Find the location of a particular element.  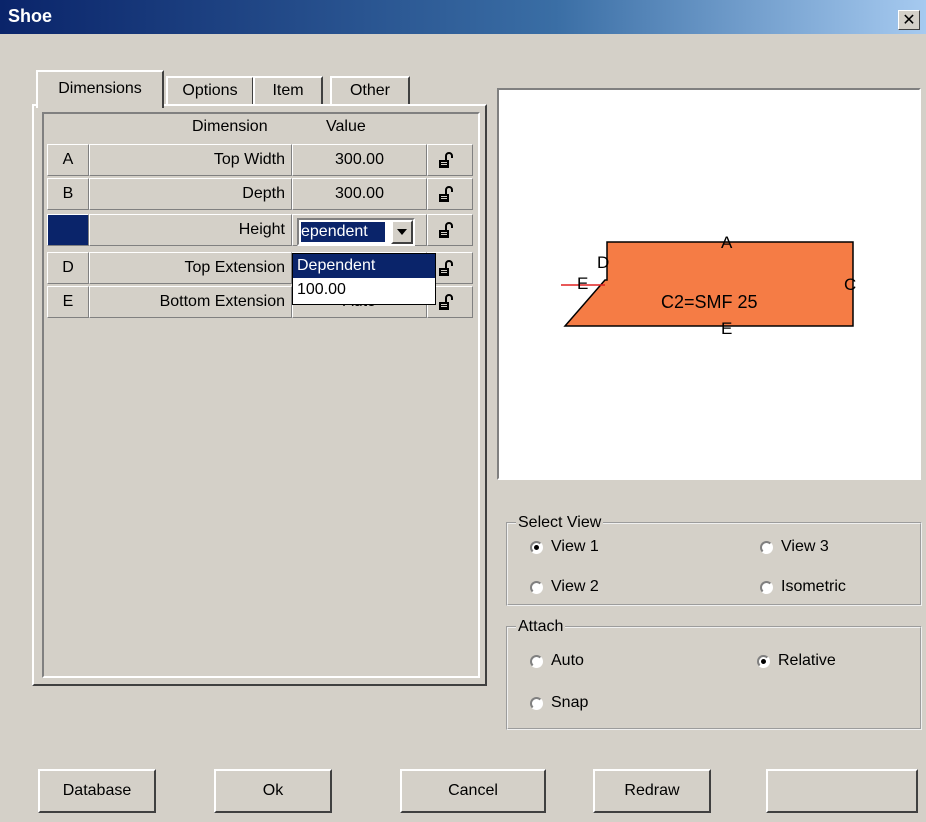

row-c-lock is located at coordinates (450, 230).